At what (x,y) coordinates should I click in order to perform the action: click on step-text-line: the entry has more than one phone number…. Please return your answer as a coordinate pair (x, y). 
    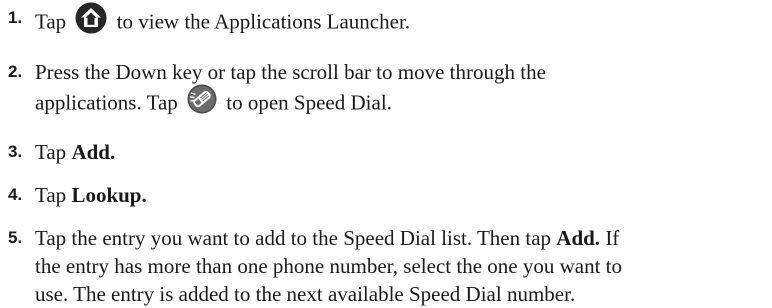
    Looking at the image, I should click on (328, 266).